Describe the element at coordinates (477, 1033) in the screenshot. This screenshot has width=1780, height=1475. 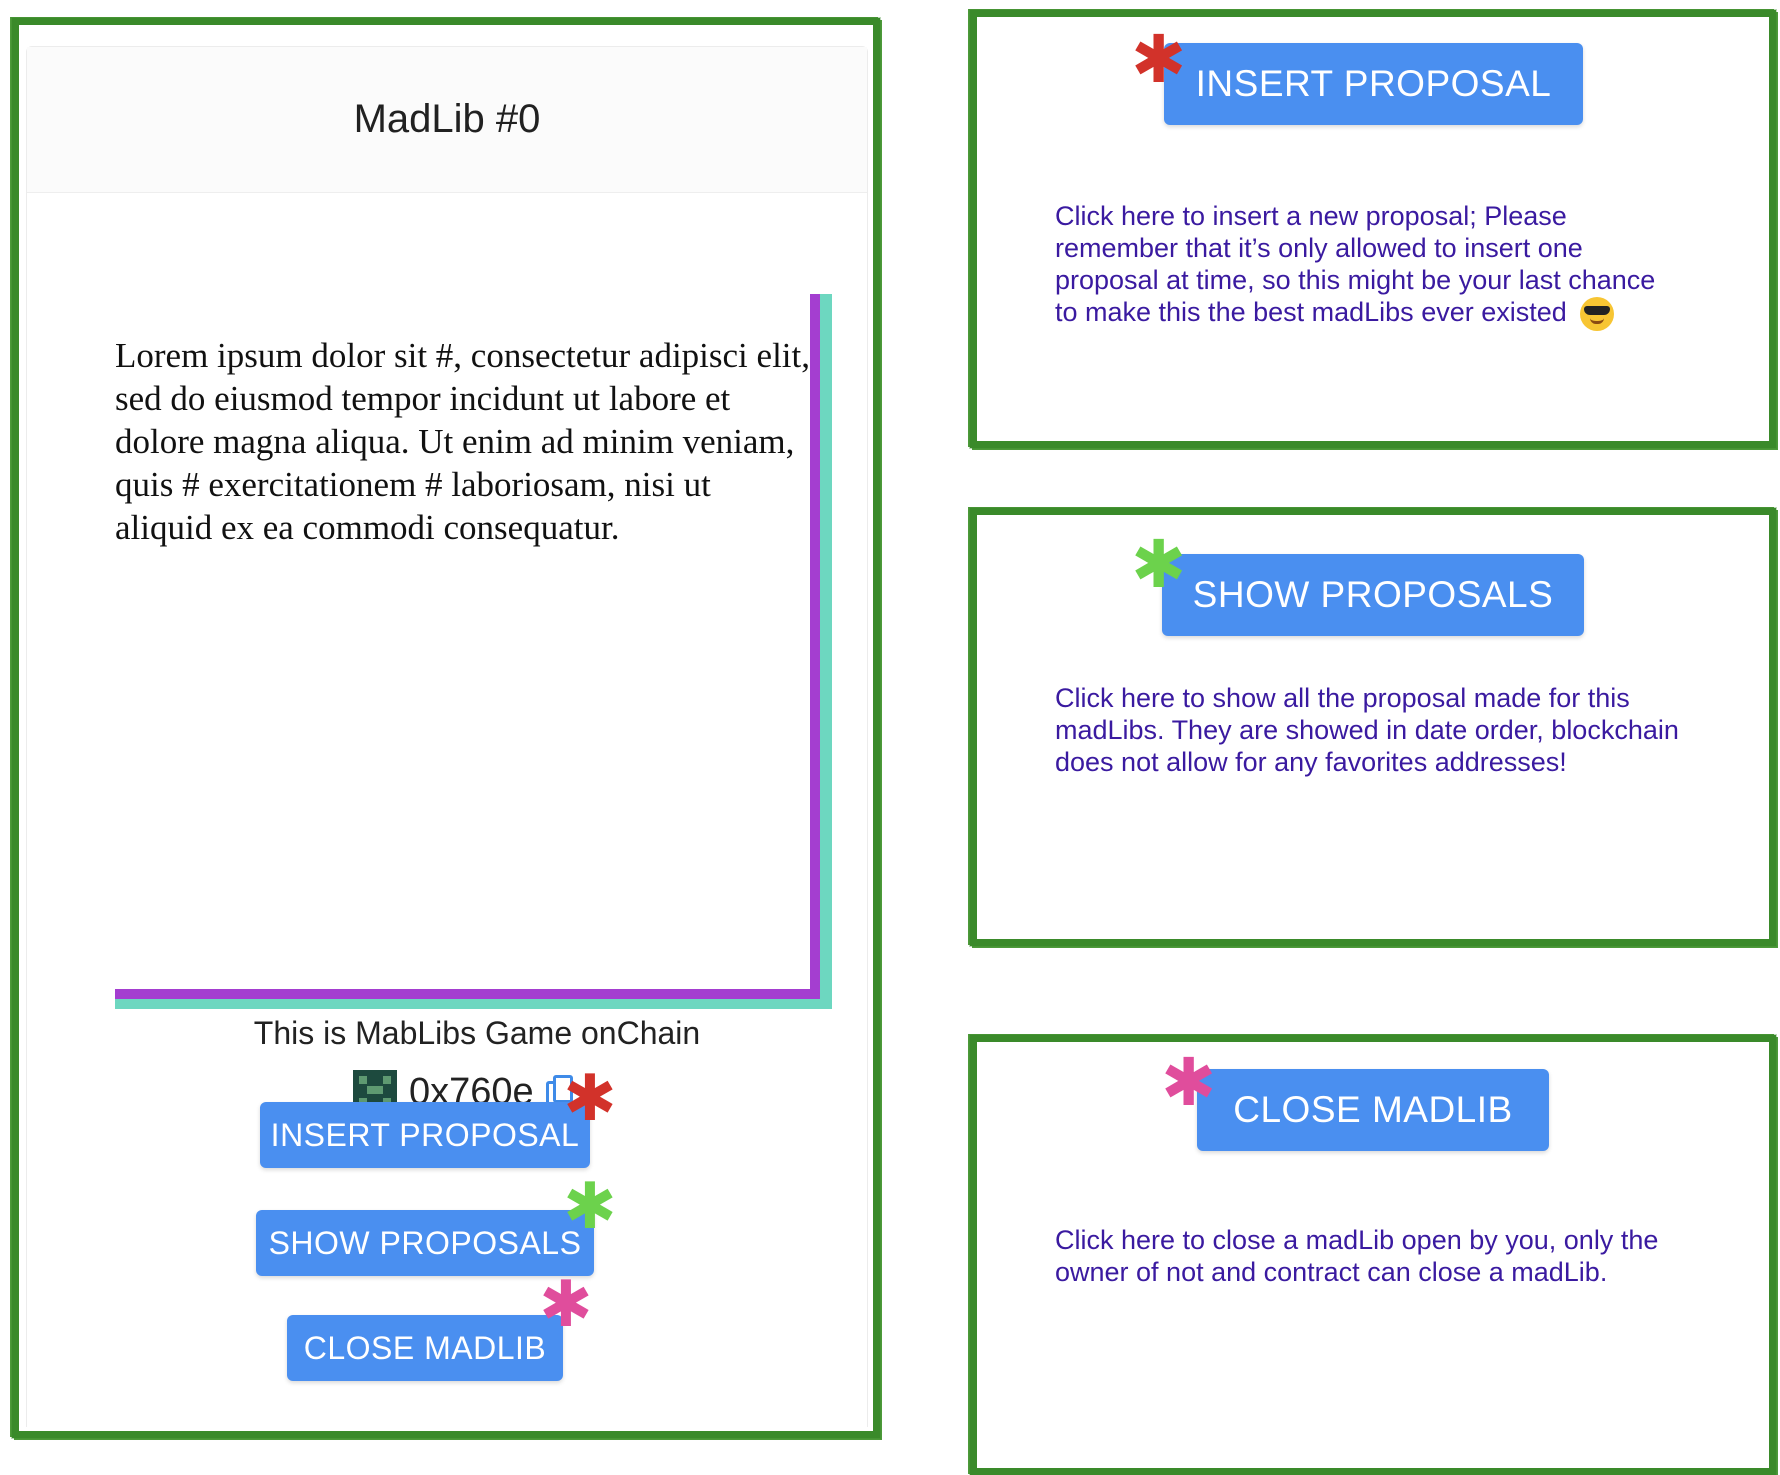
I see `game-caption: This is MabLibs Game onChain` at that location.